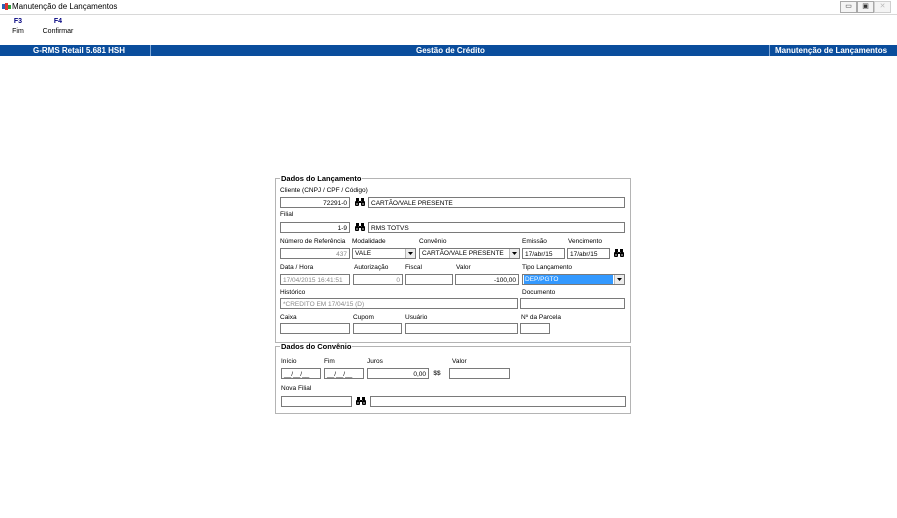 The height and width of the screenshot is (518, 897). What do you see at coordinates (479, 373) in the screenshot?
I see `convenio-valor-input` at bounding box center [479, 373].